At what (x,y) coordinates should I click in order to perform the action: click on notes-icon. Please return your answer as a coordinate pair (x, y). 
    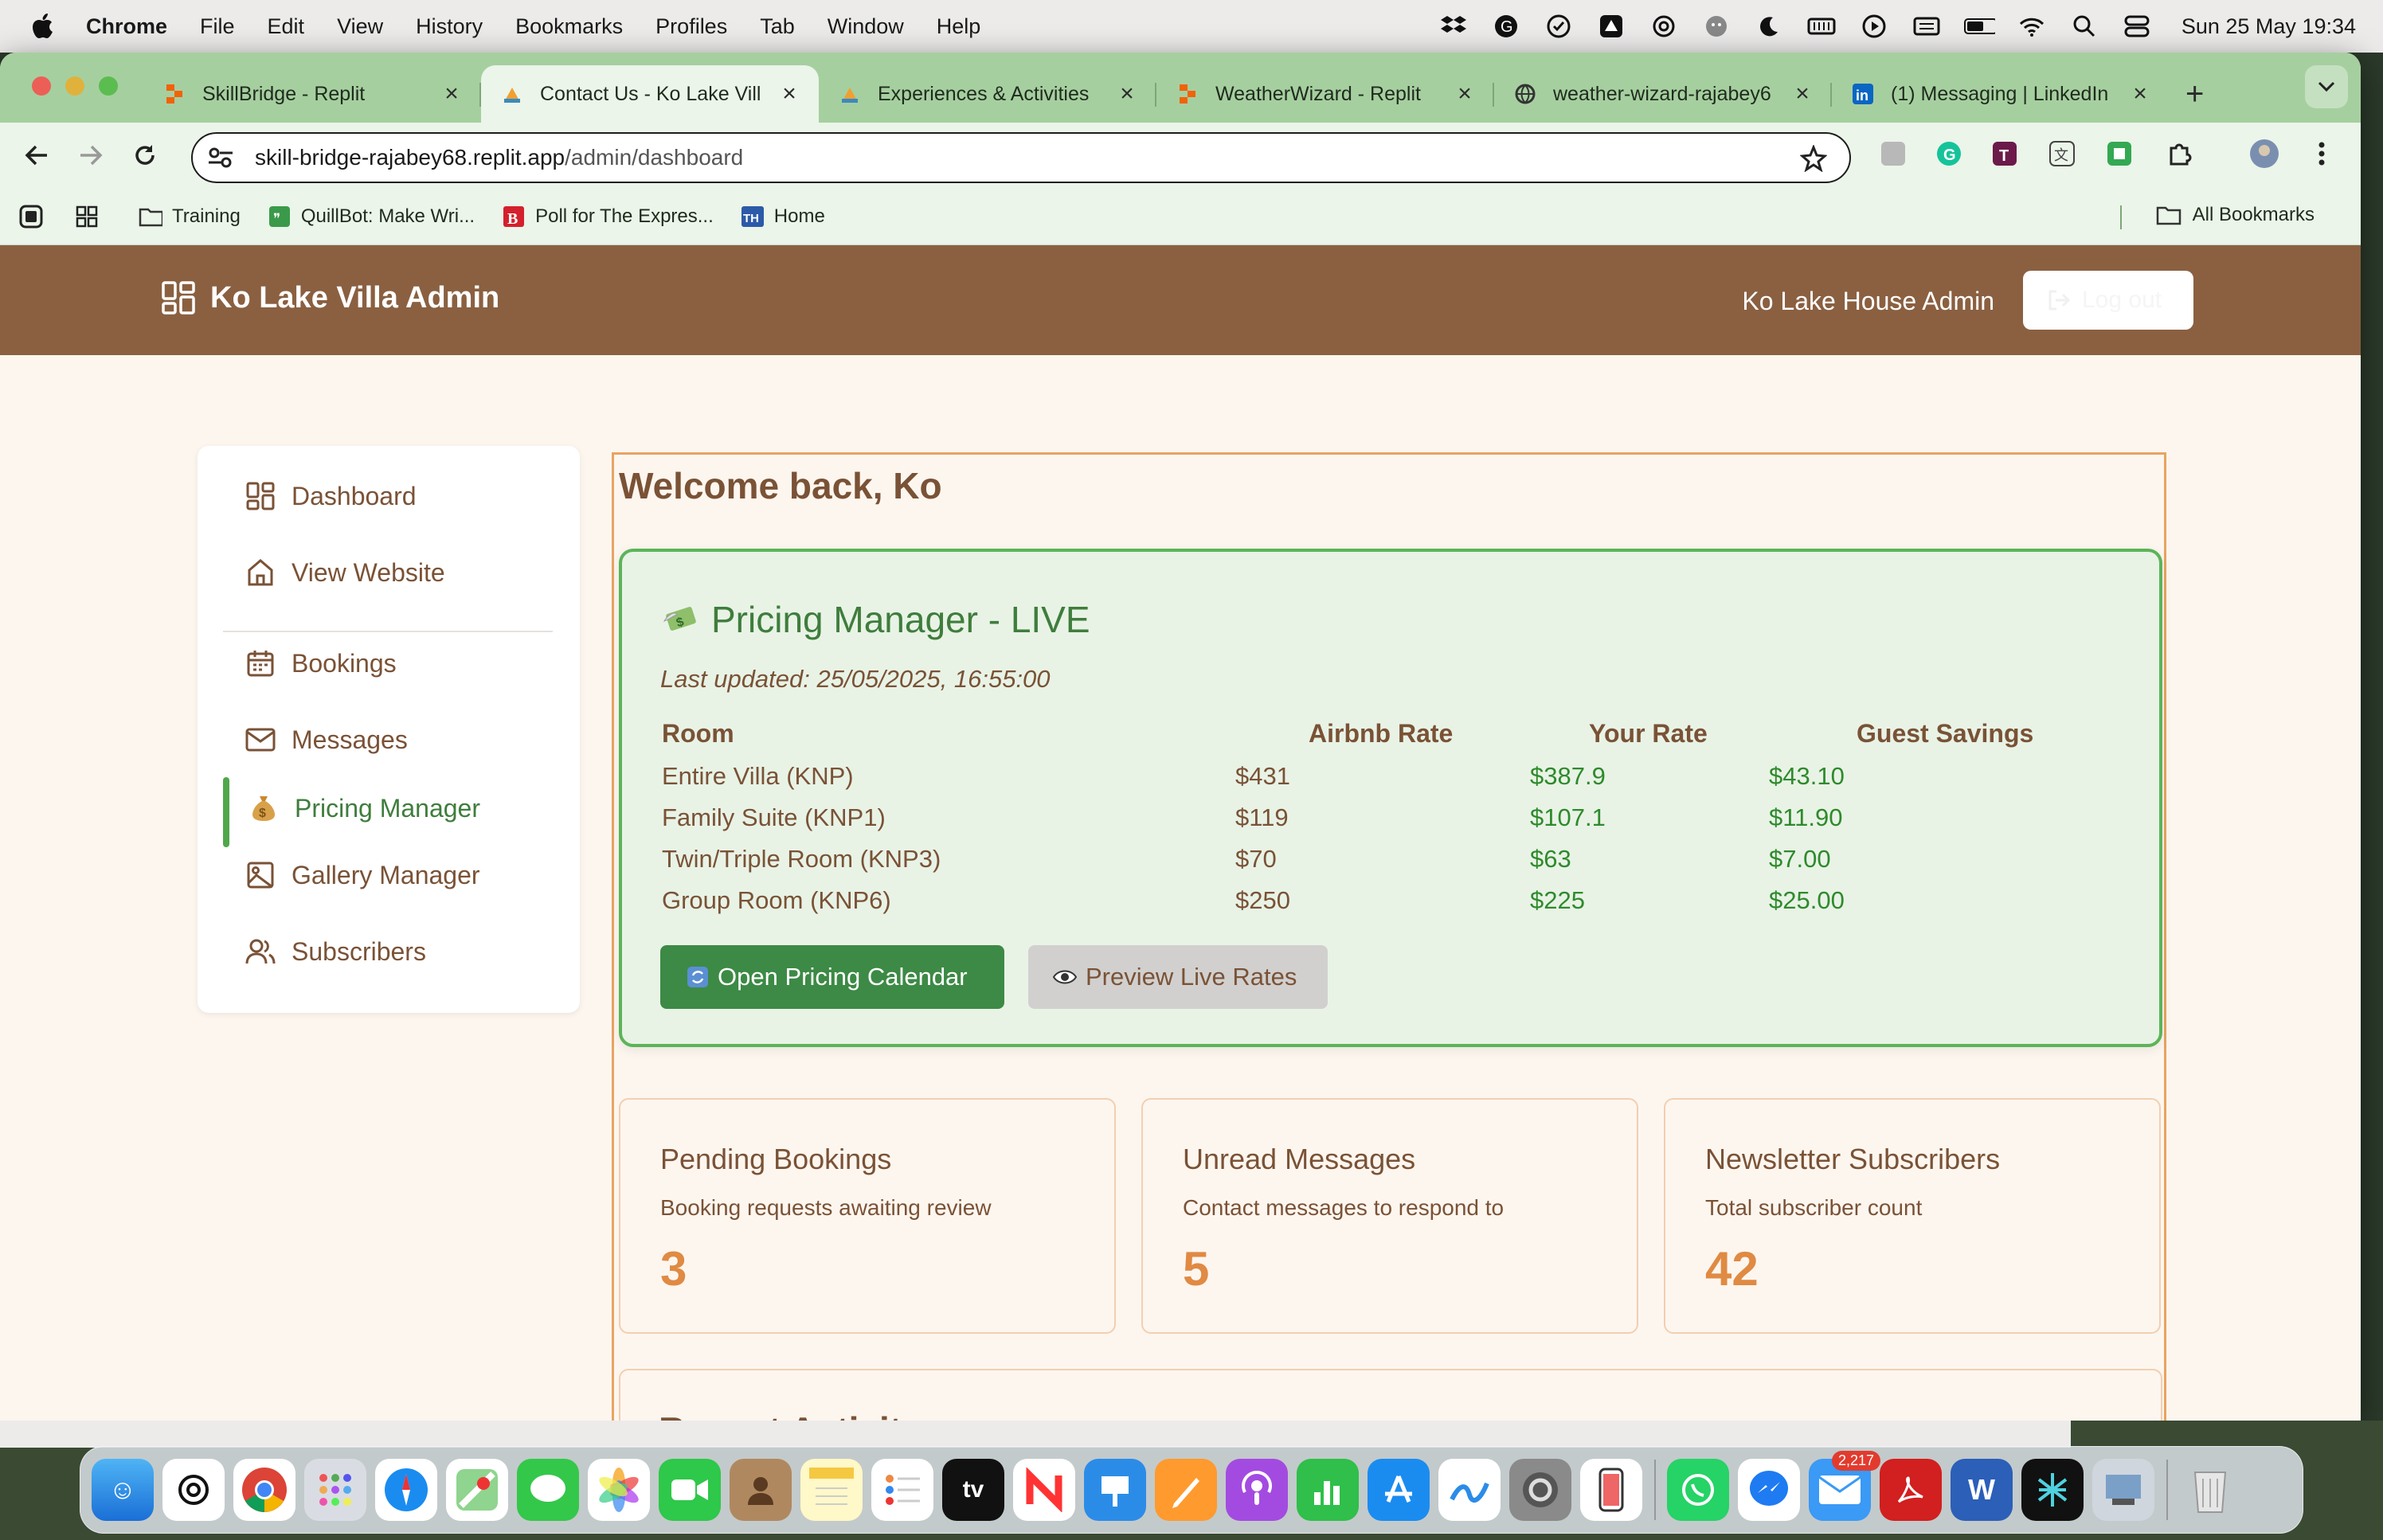
    Looking at the image, I should click on (832, 1490).